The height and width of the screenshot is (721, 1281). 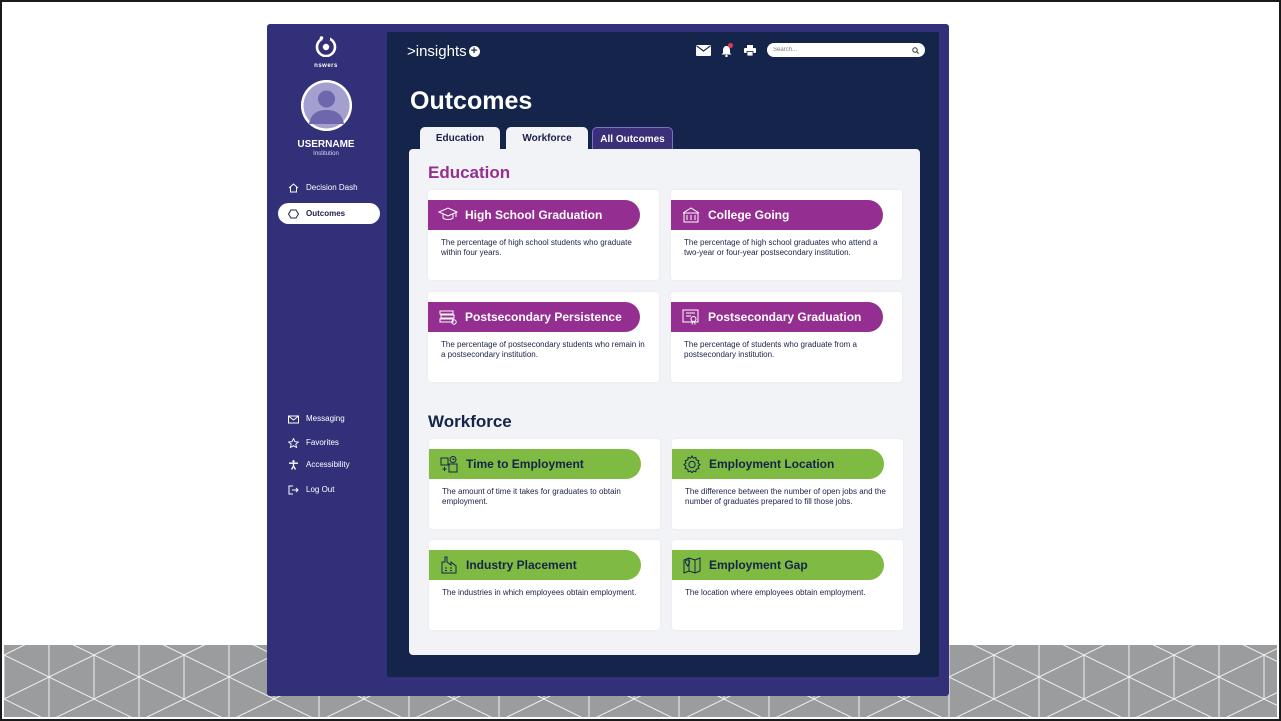 What do you see at coordinates (470, 421) in the screenshot?
I see `workforce-section-title: Workforce` at bounding box center [470, 421].